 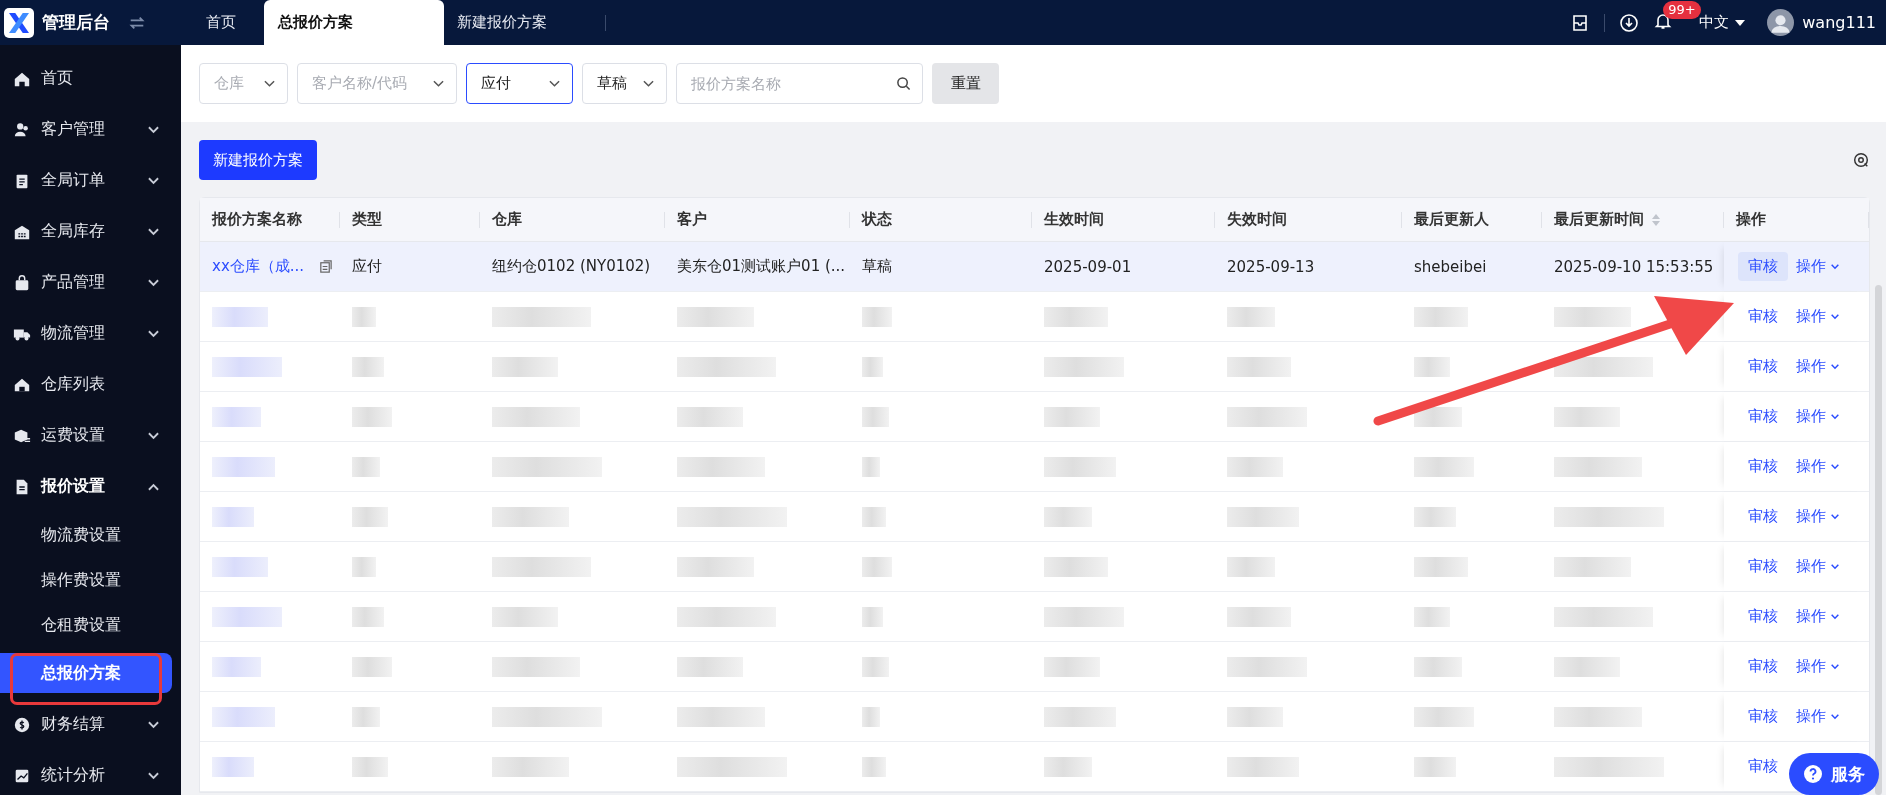 I want to click on tab: 首页, so click(x=228, y=22).